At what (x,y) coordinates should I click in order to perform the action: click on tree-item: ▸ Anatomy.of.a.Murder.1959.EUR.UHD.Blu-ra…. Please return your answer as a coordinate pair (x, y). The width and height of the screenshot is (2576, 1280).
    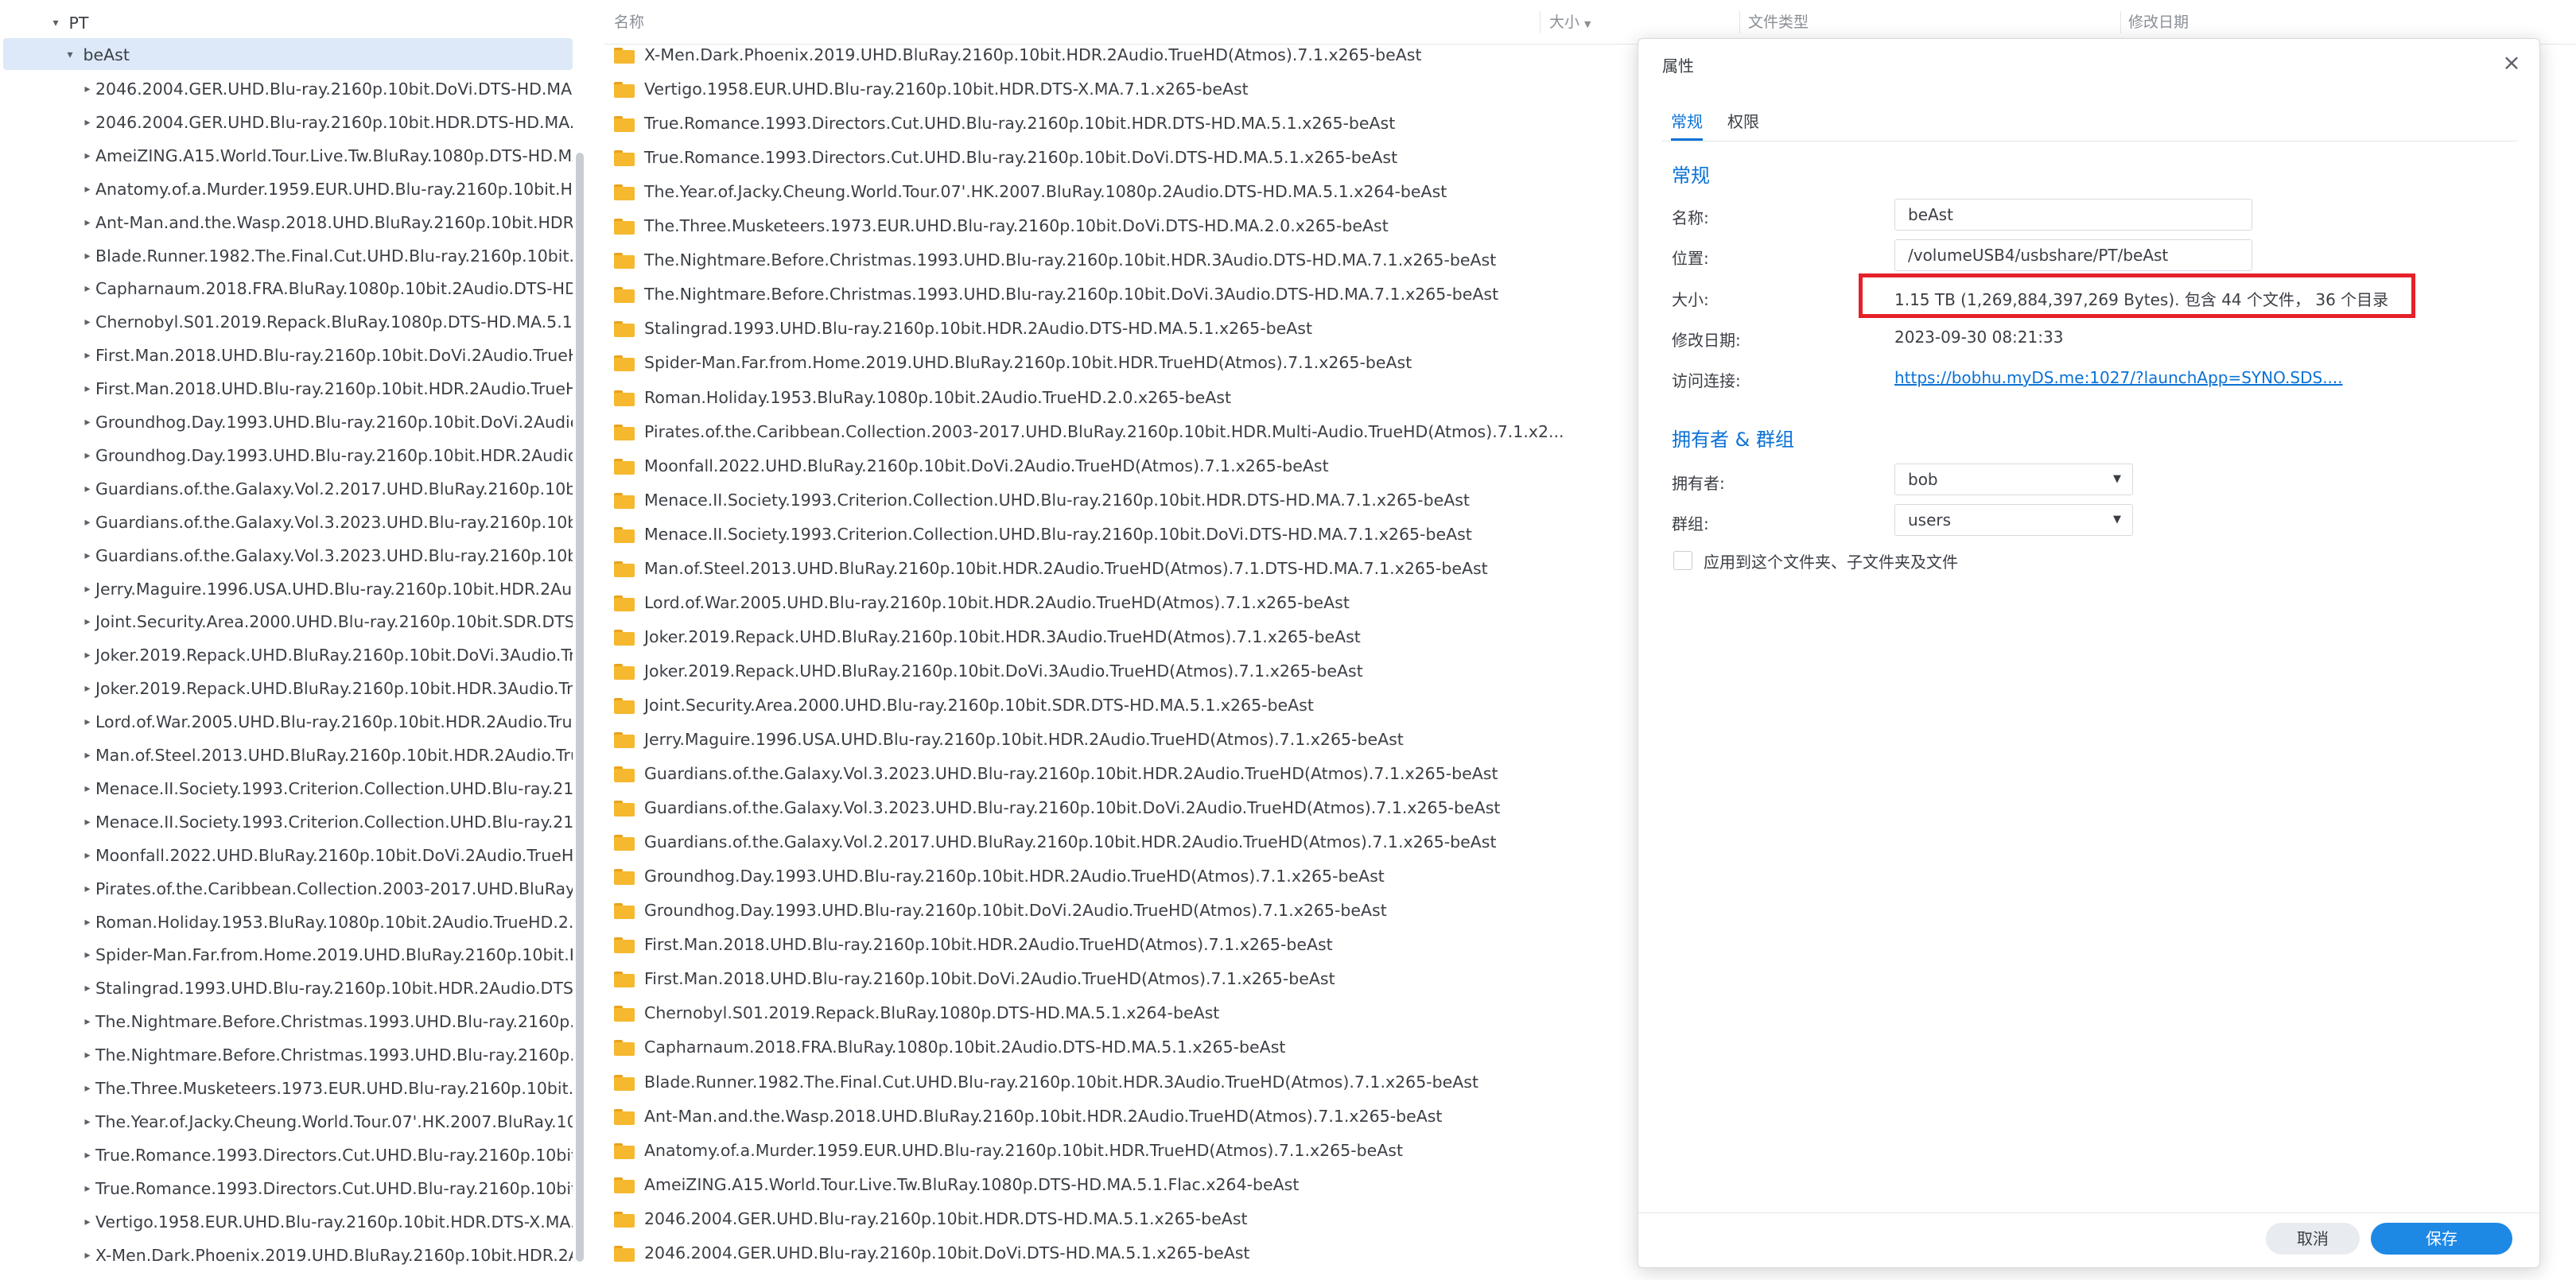
    Looking at the image, I should click on (326, 188).